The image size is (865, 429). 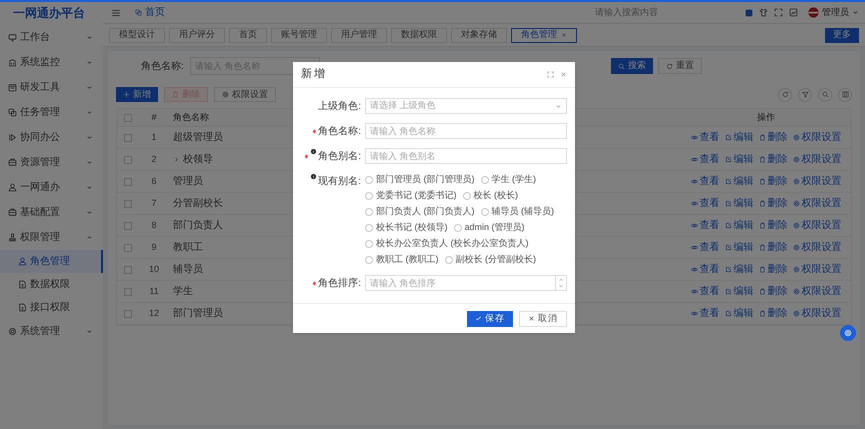 I want to click on table-cell-text: 分管副校长, so click(x=198, y=203).